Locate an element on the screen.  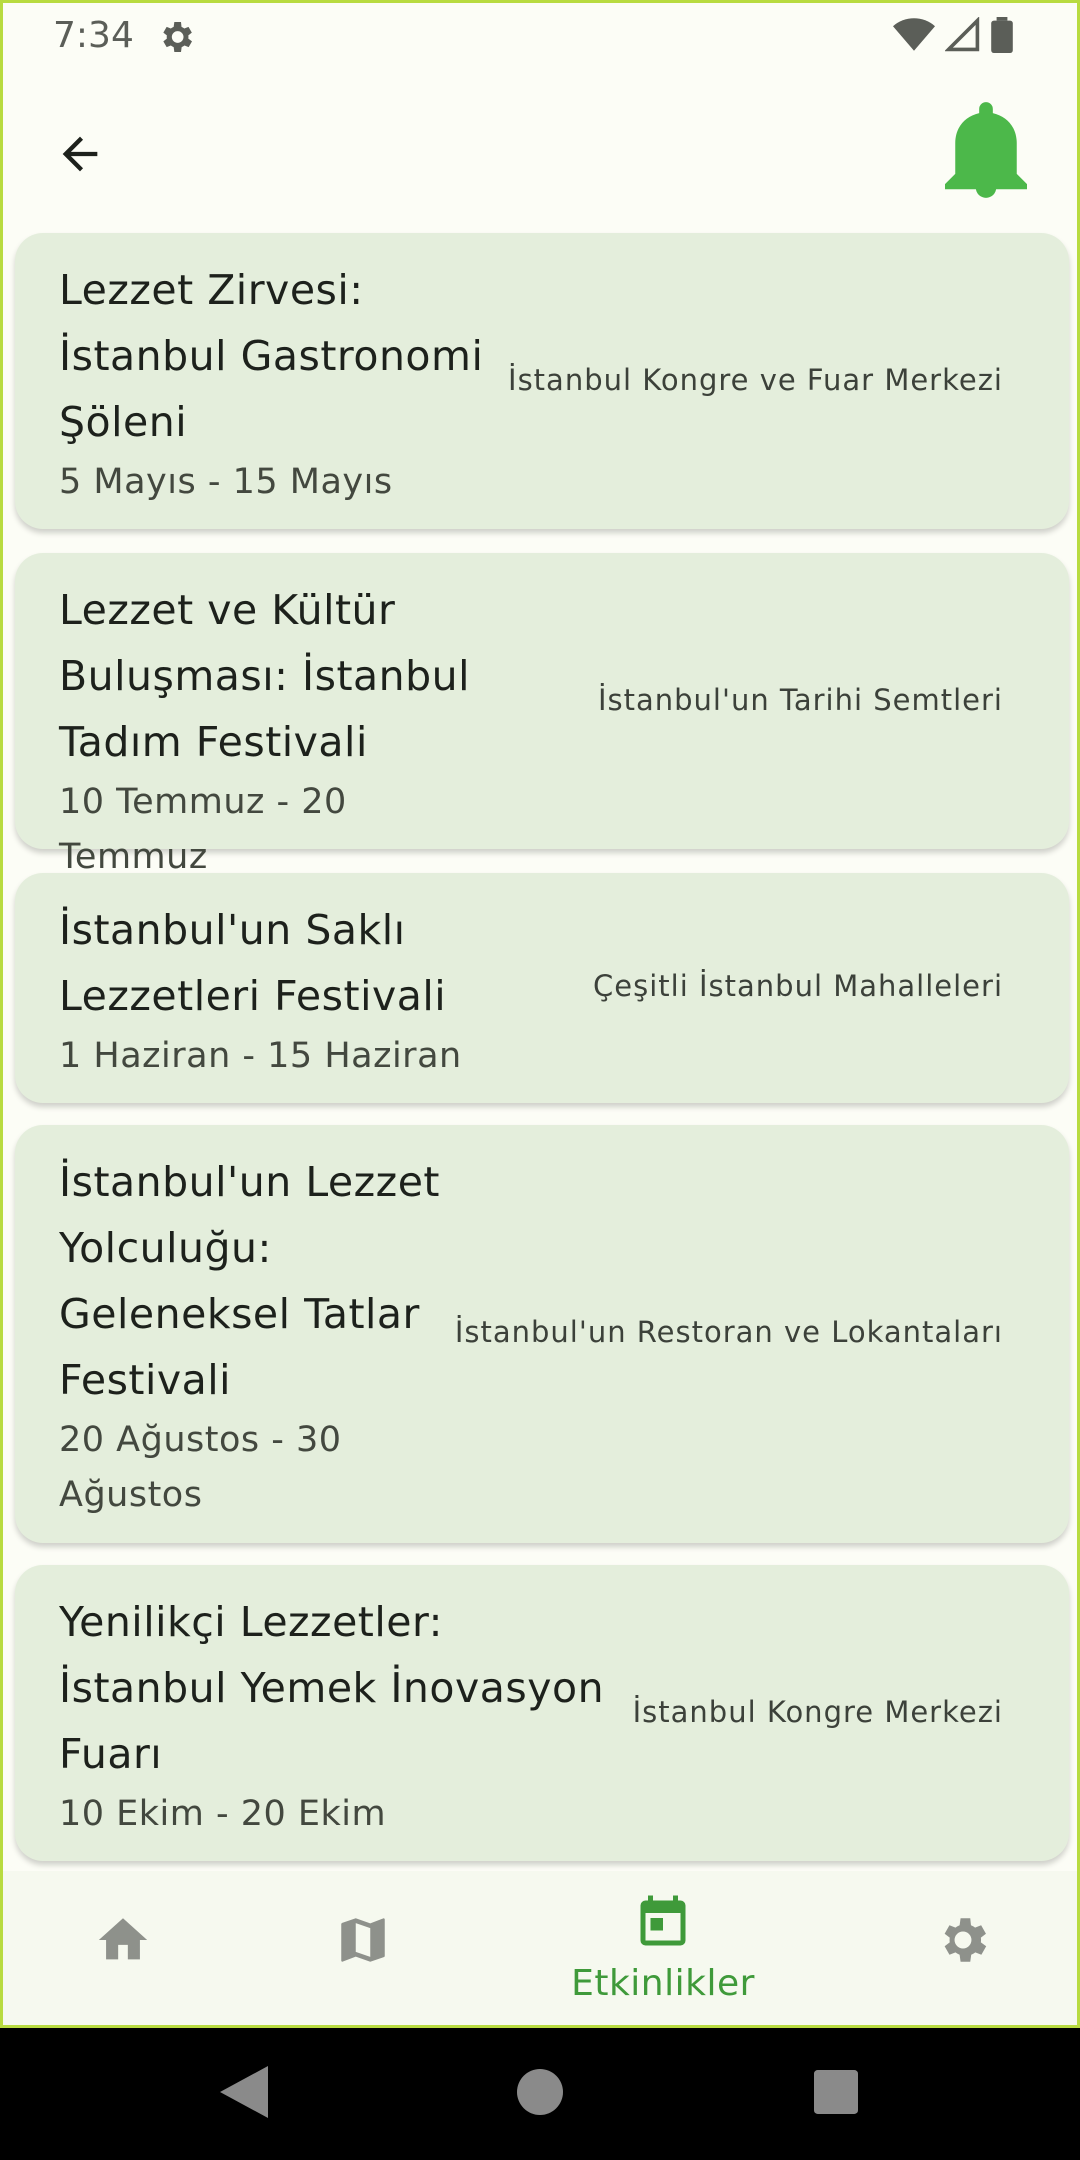
home-icon is located at coordinates (123, 1942).